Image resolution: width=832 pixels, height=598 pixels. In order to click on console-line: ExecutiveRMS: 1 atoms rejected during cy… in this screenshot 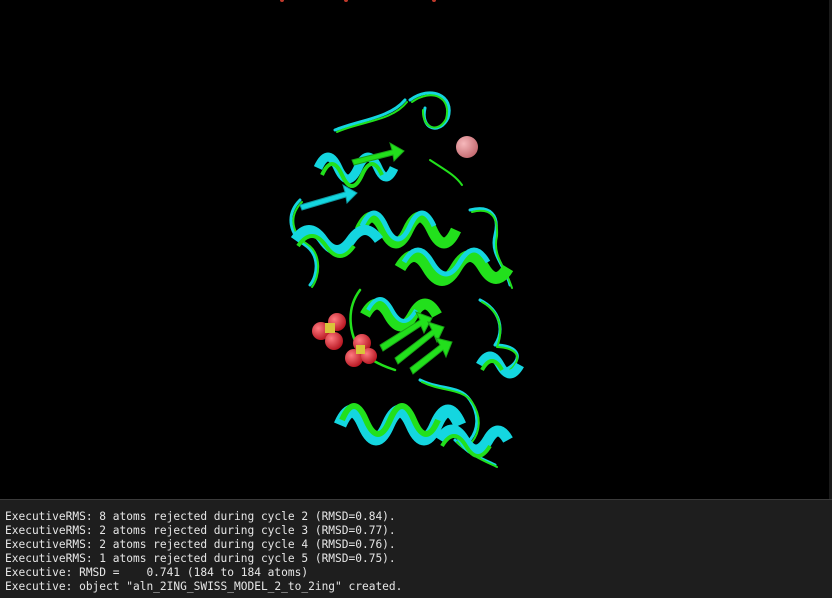, I will do `click(200, 559)`.